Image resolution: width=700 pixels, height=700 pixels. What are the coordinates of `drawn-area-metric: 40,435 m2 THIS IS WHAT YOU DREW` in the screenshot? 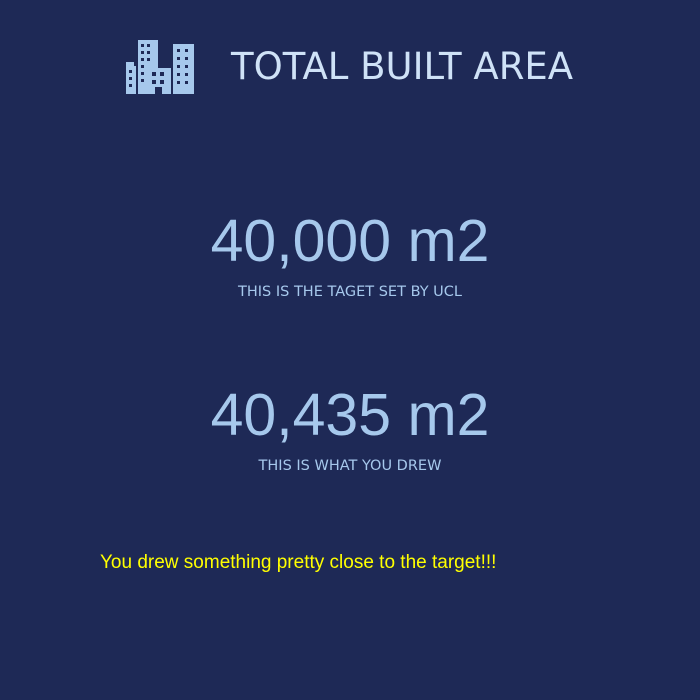 It's located at (350, 430).